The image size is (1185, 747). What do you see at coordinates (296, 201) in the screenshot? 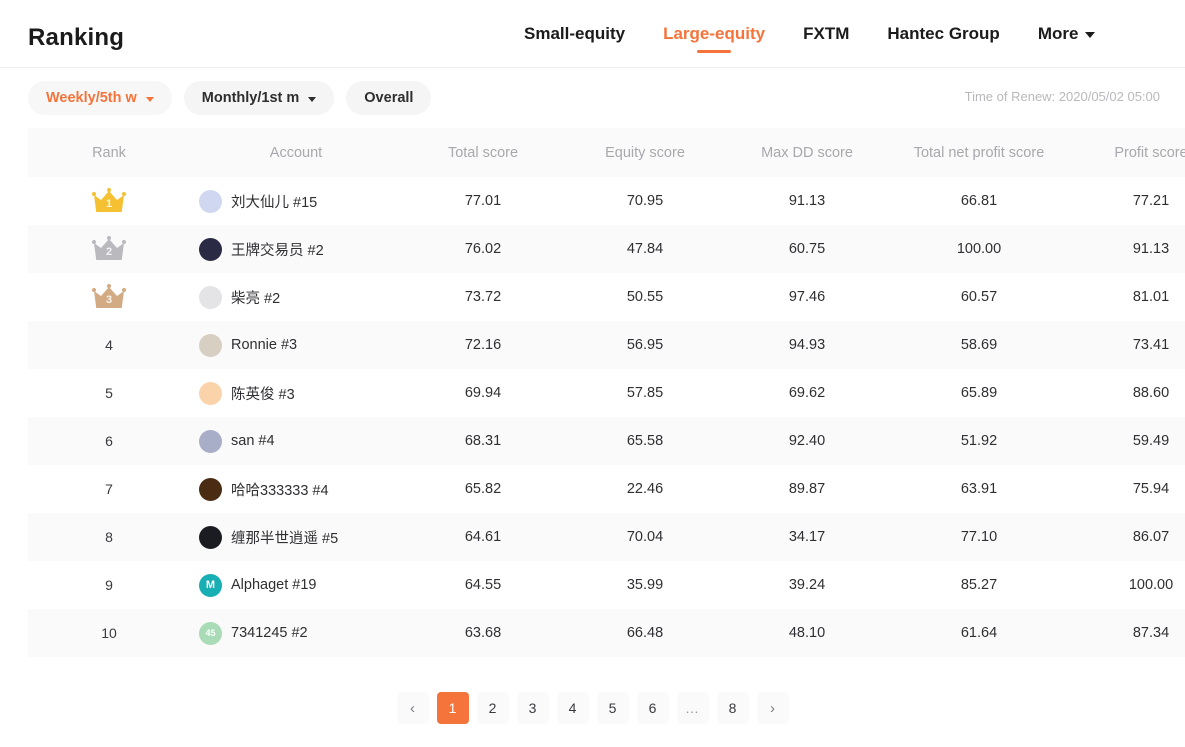
I see `account-cell: 刘大仙儿 #15` at bounding box center [296, 201].